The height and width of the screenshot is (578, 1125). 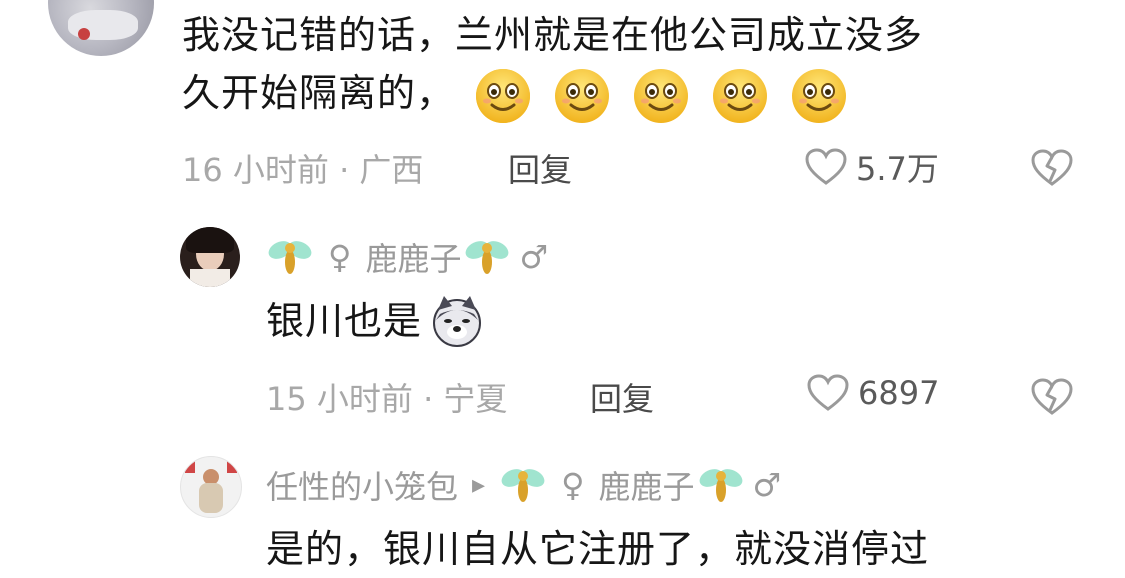 I want to click on comment-text-line: 久开始隔离的，, so click(x=515, y=94).